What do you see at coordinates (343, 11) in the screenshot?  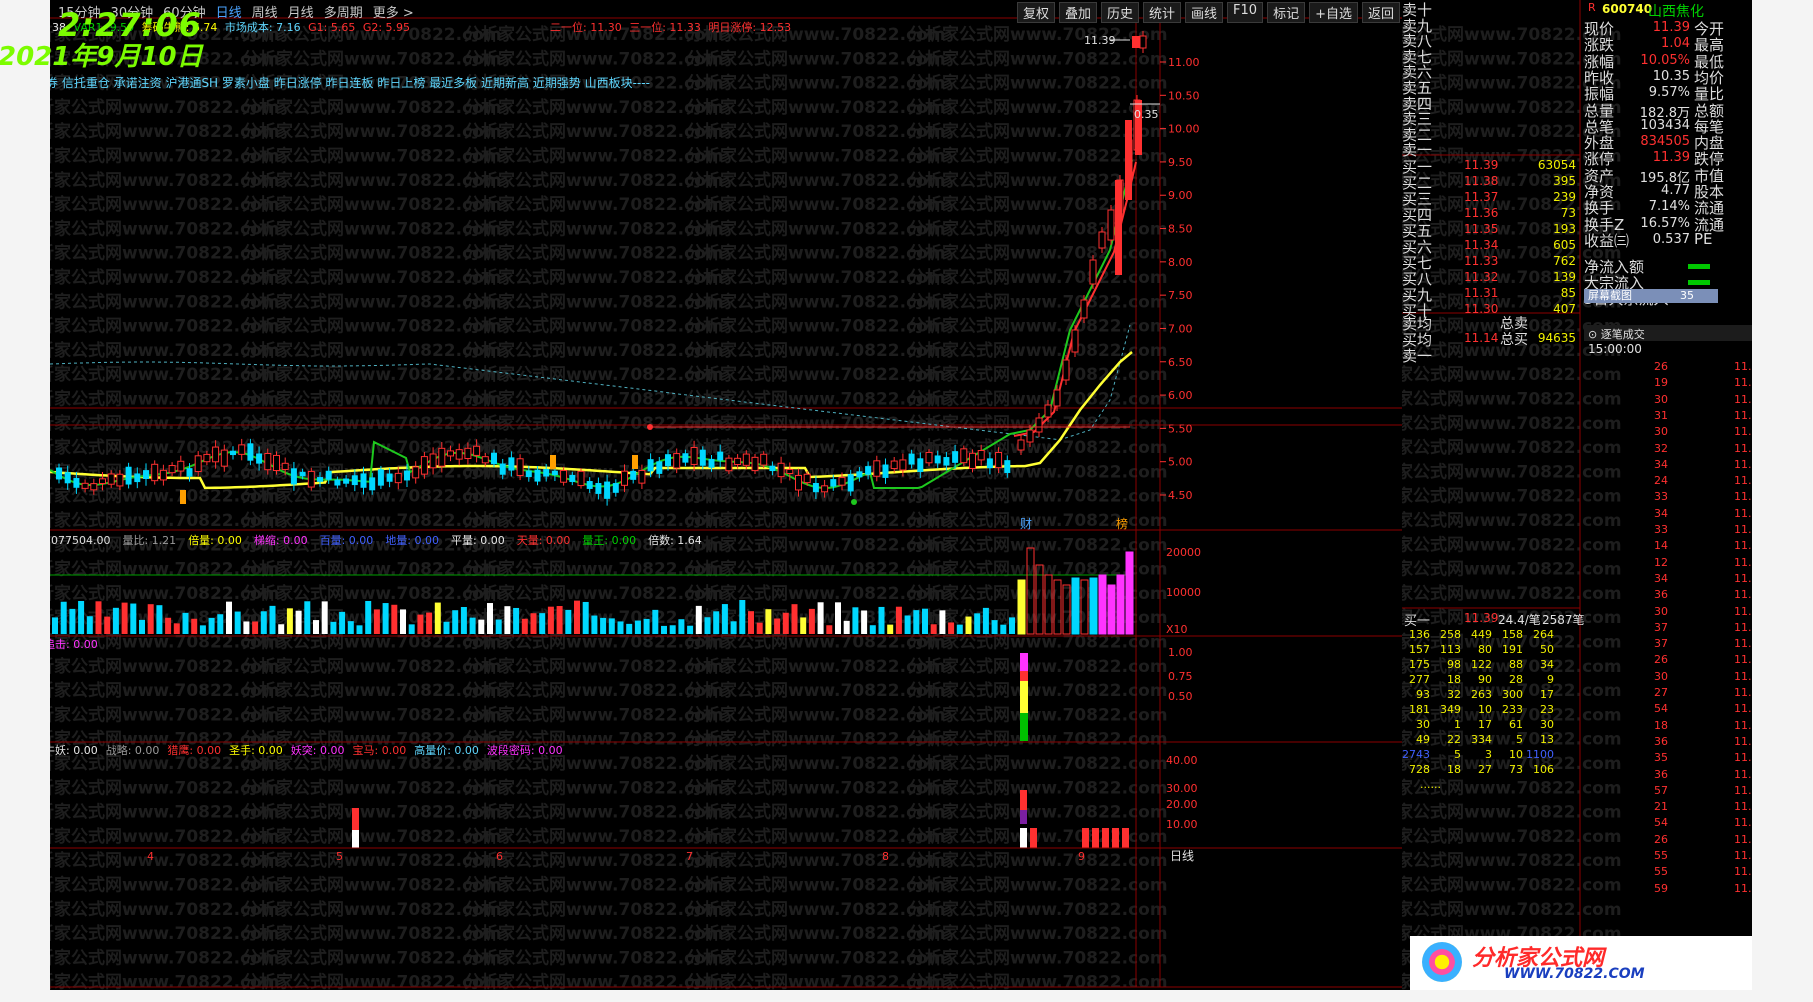 I see `period-tab-6: 多周期` at bounding box center [343, 11].